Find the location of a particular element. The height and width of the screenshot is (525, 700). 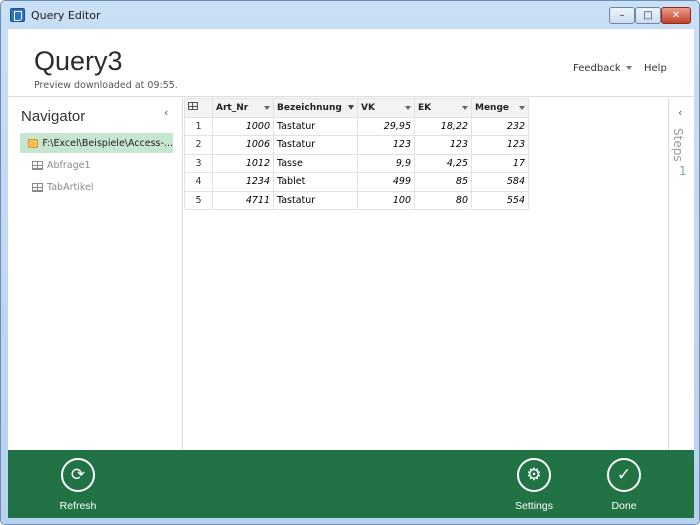

cell-vk: 100 is located at coordinates (386, 200).